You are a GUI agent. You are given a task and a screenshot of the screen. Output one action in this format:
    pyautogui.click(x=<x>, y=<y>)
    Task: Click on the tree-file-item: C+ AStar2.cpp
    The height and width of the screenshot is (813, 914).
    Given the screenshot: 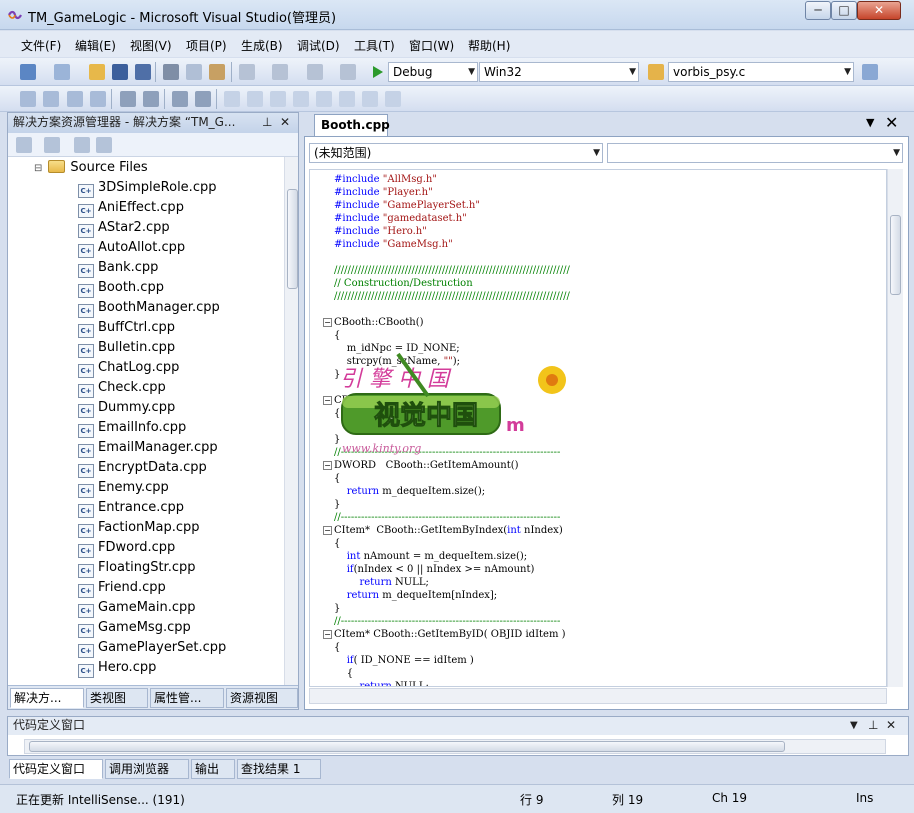 What is the action you would take?
    pyautogui.click(x=124, y=228)
    